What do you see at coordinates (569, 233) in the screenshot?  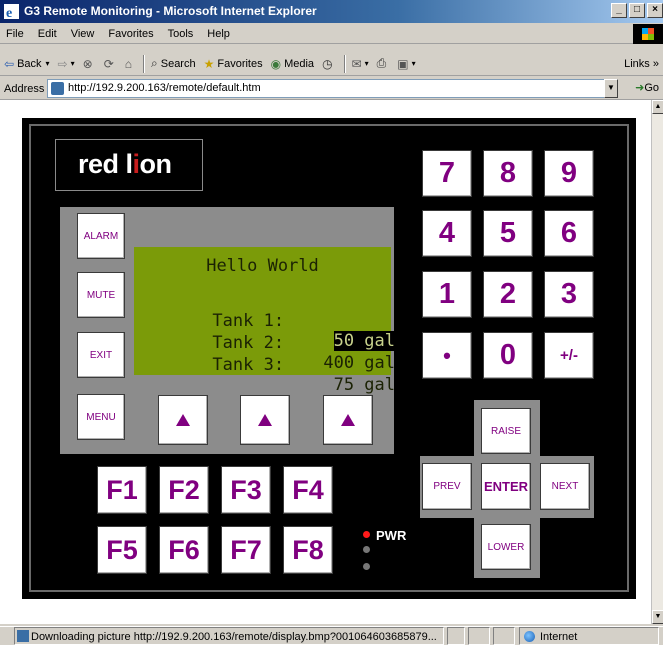 I see `key-6: 6` at bounding box center [569, 233].